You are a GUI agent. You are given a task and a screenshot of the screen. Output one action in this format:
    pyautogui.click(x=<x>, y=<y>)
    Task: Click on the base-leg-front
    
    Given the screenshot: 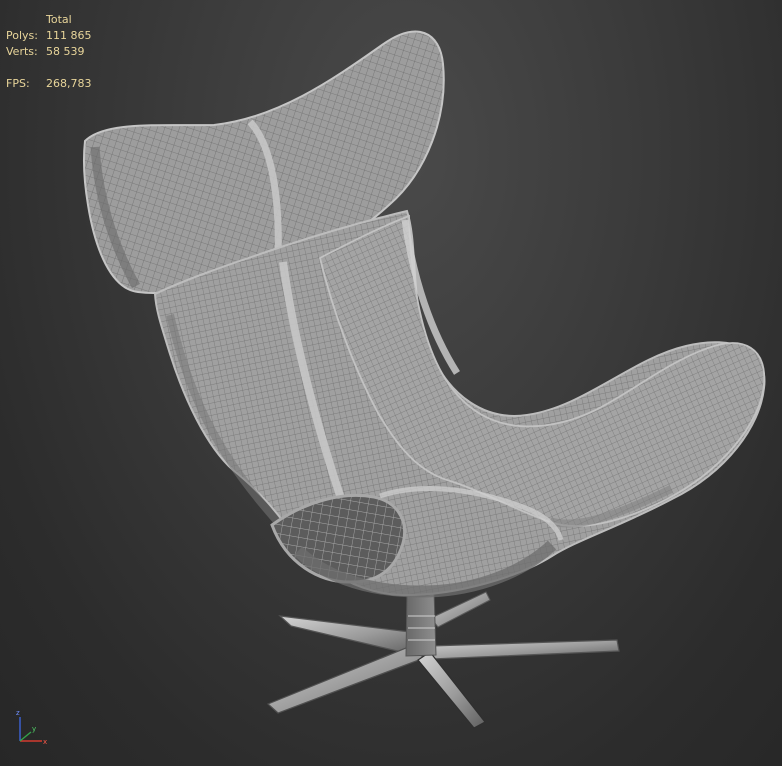 What is the action you would take?
    pyautogui.click(x=451, y=690)
    